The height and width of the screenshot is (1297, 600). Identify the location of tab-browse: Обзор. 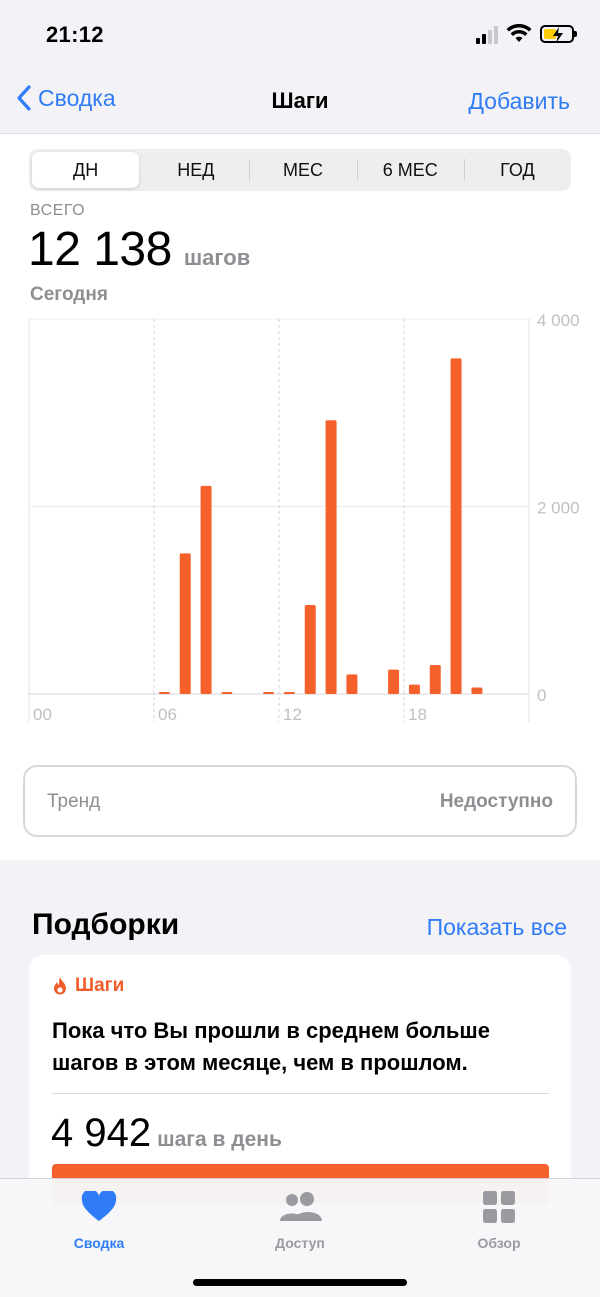
(499, 1220).